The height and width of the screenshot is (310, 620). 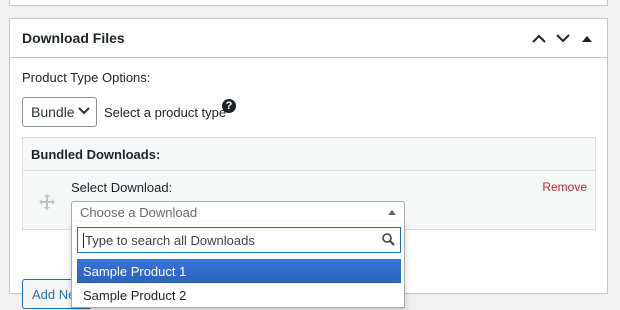 What do you see at coordinates (47, 202) in the screenshot?
I see `drag-handle-icon` at bounding box center [47, 202].